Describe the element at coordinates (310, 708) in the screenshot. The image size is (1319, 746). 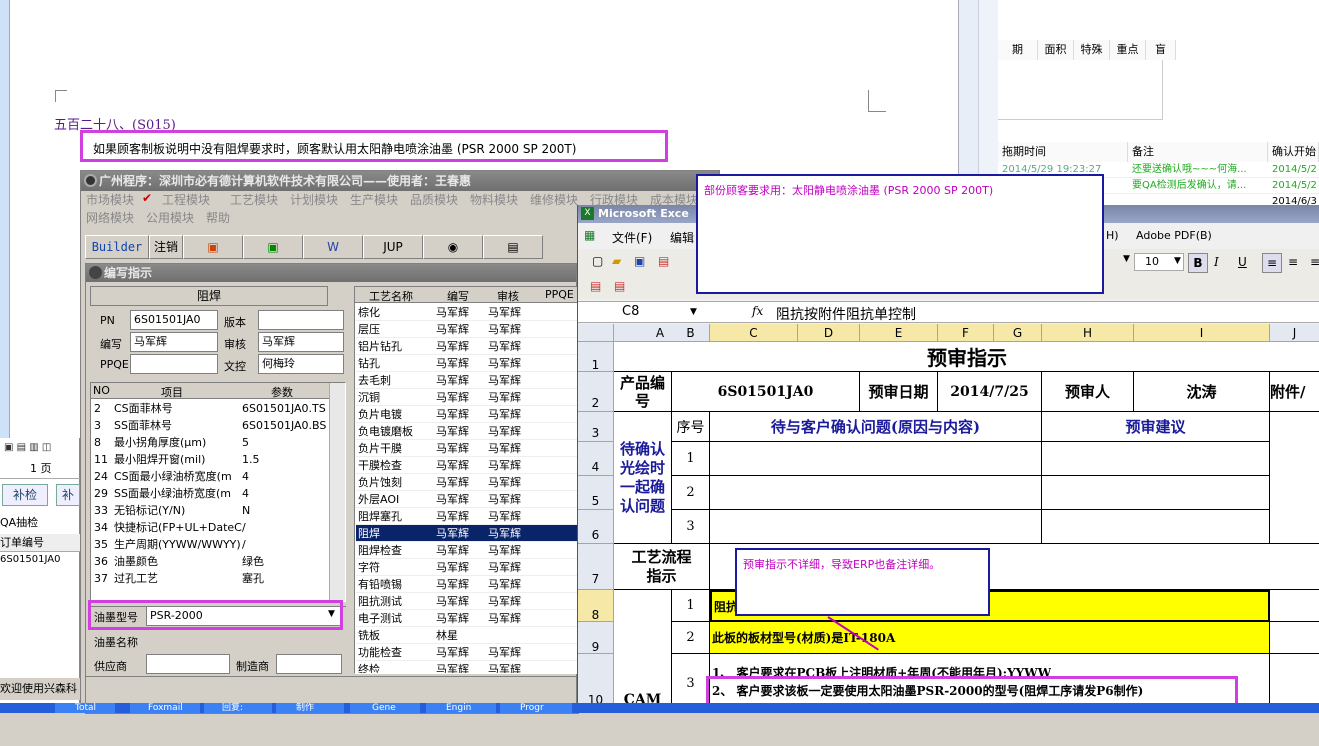
I see `task-make: 制作` at that location.